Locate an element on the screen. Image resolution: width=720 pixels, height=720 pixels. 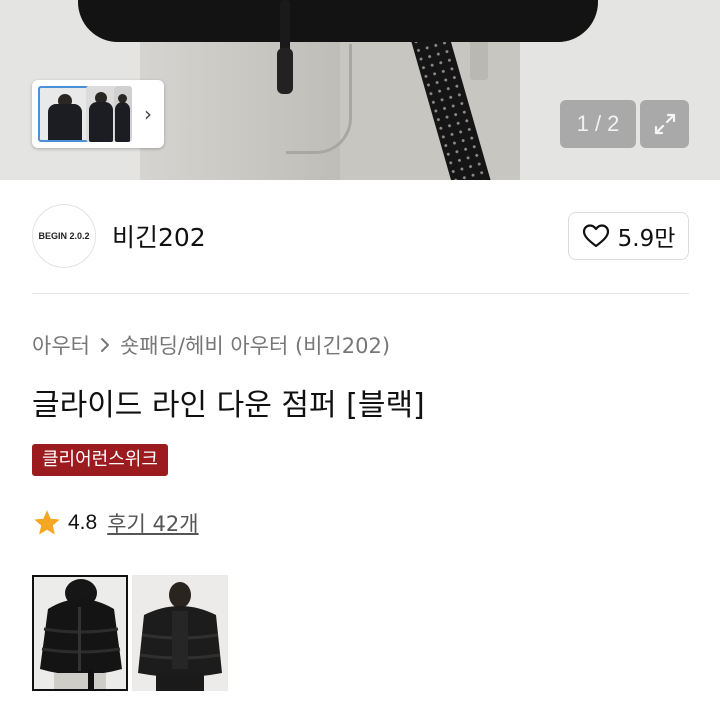
gallery-thumbnail-strip: › is located at coordinates (98, 114).